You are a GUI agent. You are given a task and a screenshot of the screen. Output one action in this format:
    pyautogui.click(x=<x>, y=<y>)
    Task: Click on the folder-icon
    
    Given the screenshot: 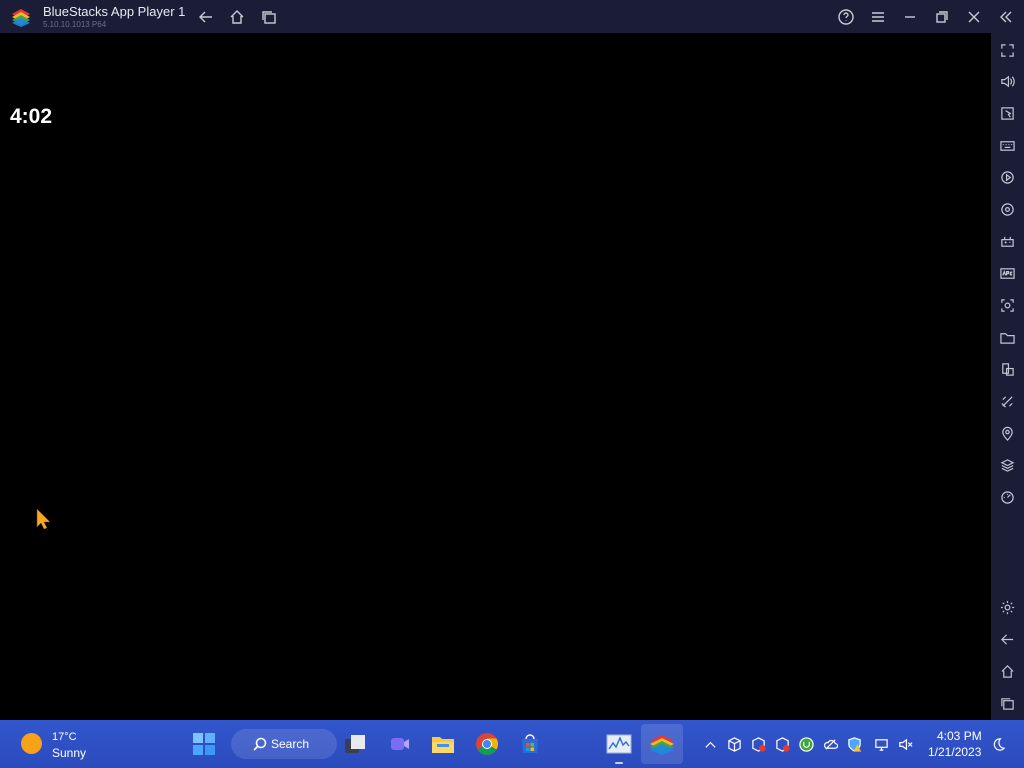 What is the action you would take?
    pyautogui.click(x=1007, y=337)
    